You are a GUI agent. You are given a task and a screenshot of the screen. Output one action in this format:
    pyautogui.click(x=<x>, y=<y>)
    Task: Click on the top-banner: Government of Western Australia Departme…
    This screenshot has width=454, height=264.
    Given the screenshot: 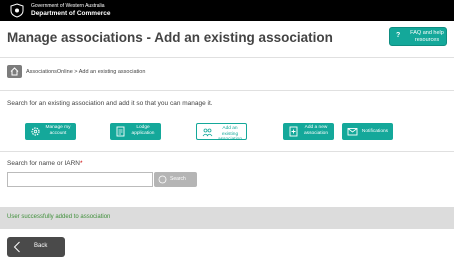 What is the action you would take?
    pyautogui.click(x=227, y=10)
    